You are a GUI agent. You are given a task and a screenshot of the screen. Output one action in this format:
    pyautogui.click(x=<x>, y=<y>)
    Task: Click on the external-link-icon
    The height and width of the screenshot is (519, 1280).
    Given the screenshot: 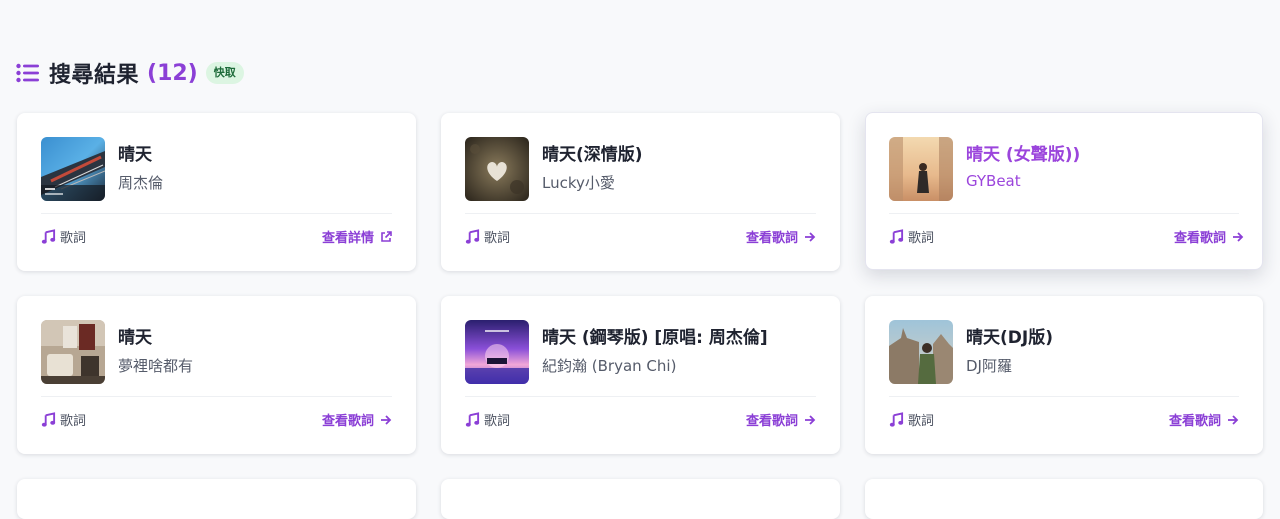 What is the action you would take?
    pyautogui.click(x=386, y=236)
    